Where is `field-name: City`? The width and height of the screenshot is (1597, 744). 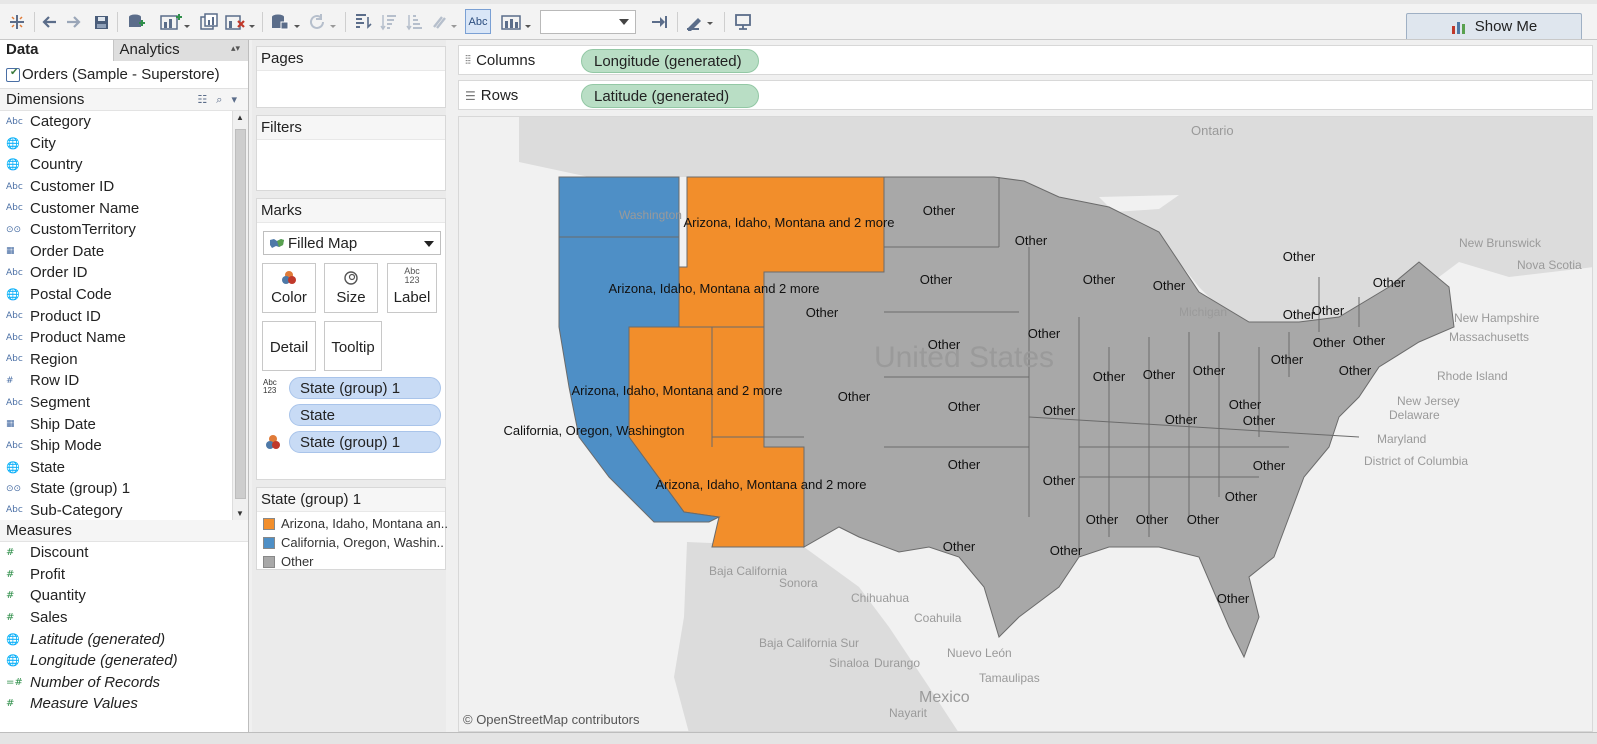 field-name: City is located at coordinates (43, 143).